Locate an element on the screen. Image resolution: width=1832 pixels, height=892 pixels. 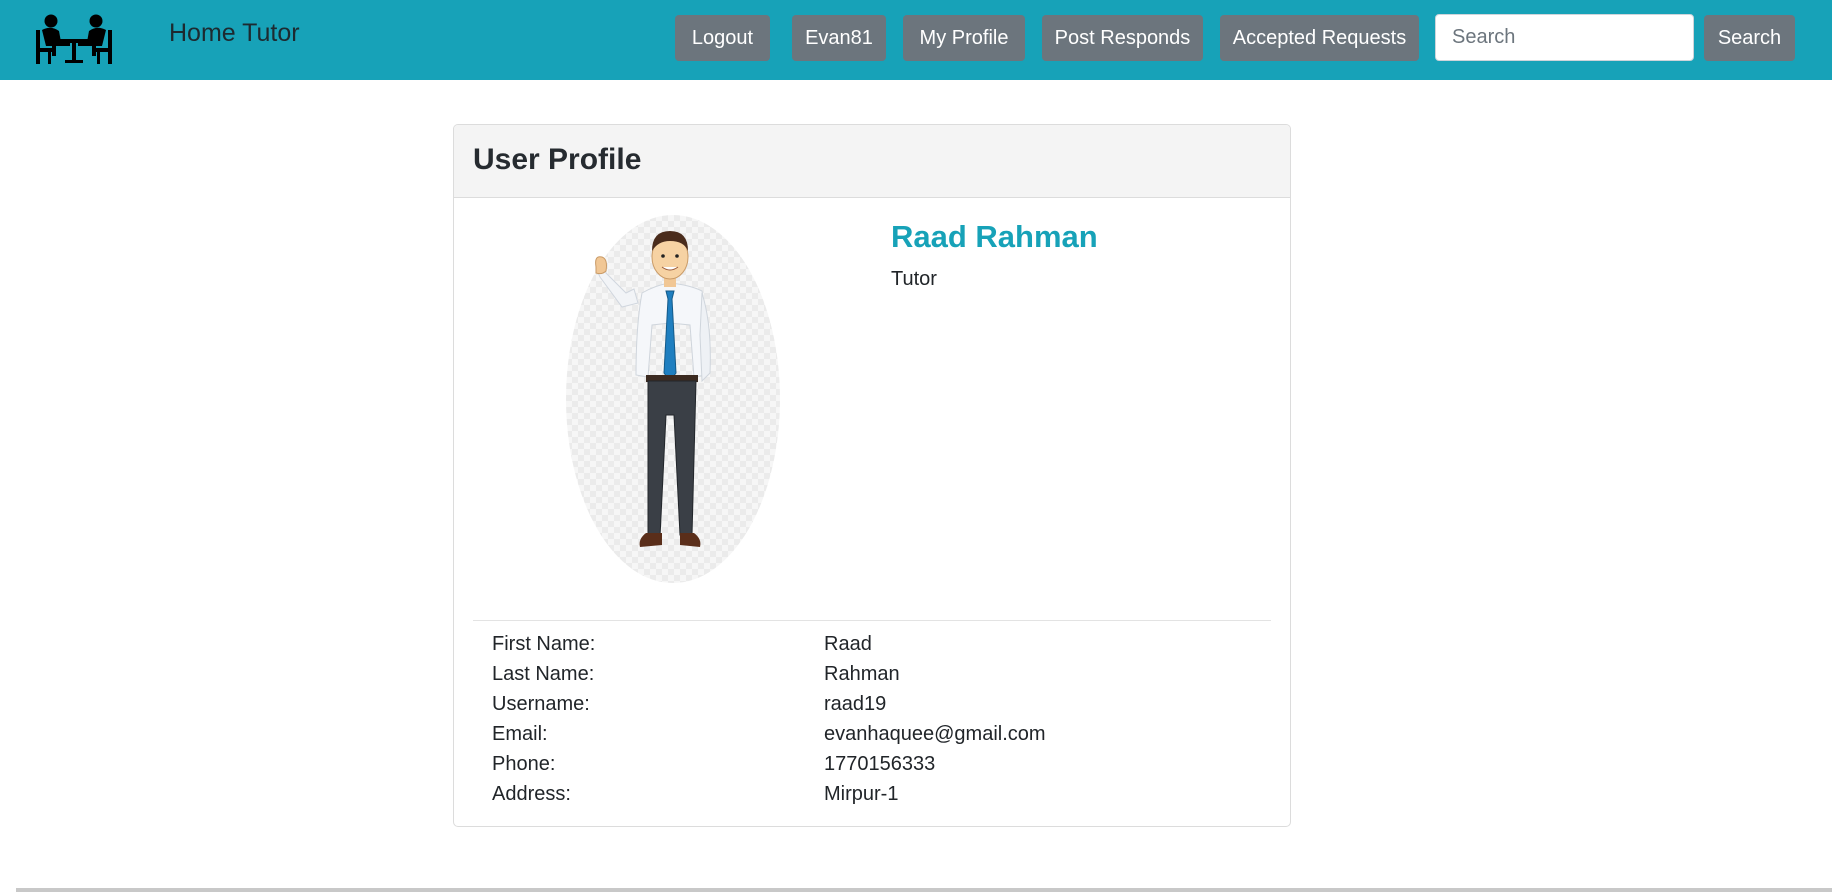
my-profile-button: My Profile is located at coordinates (964, 38).